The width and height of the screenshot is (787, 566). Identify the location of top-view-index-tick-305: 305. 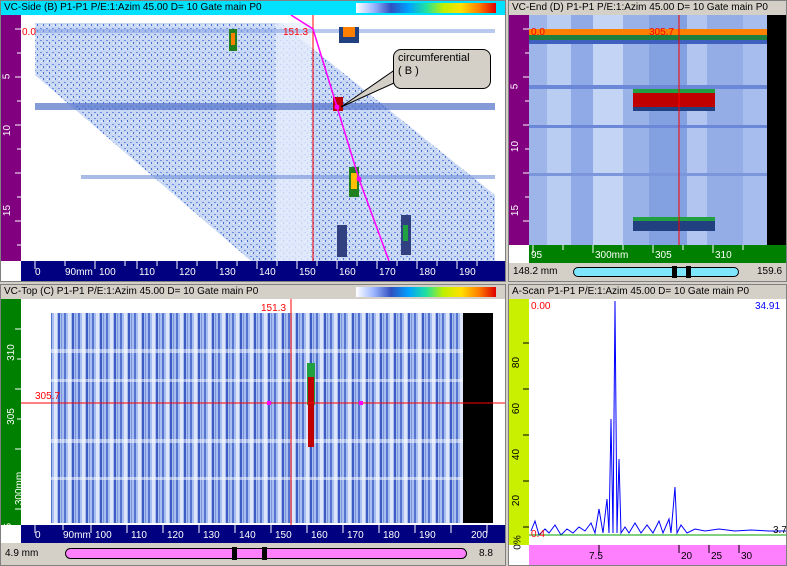
(11, 416).